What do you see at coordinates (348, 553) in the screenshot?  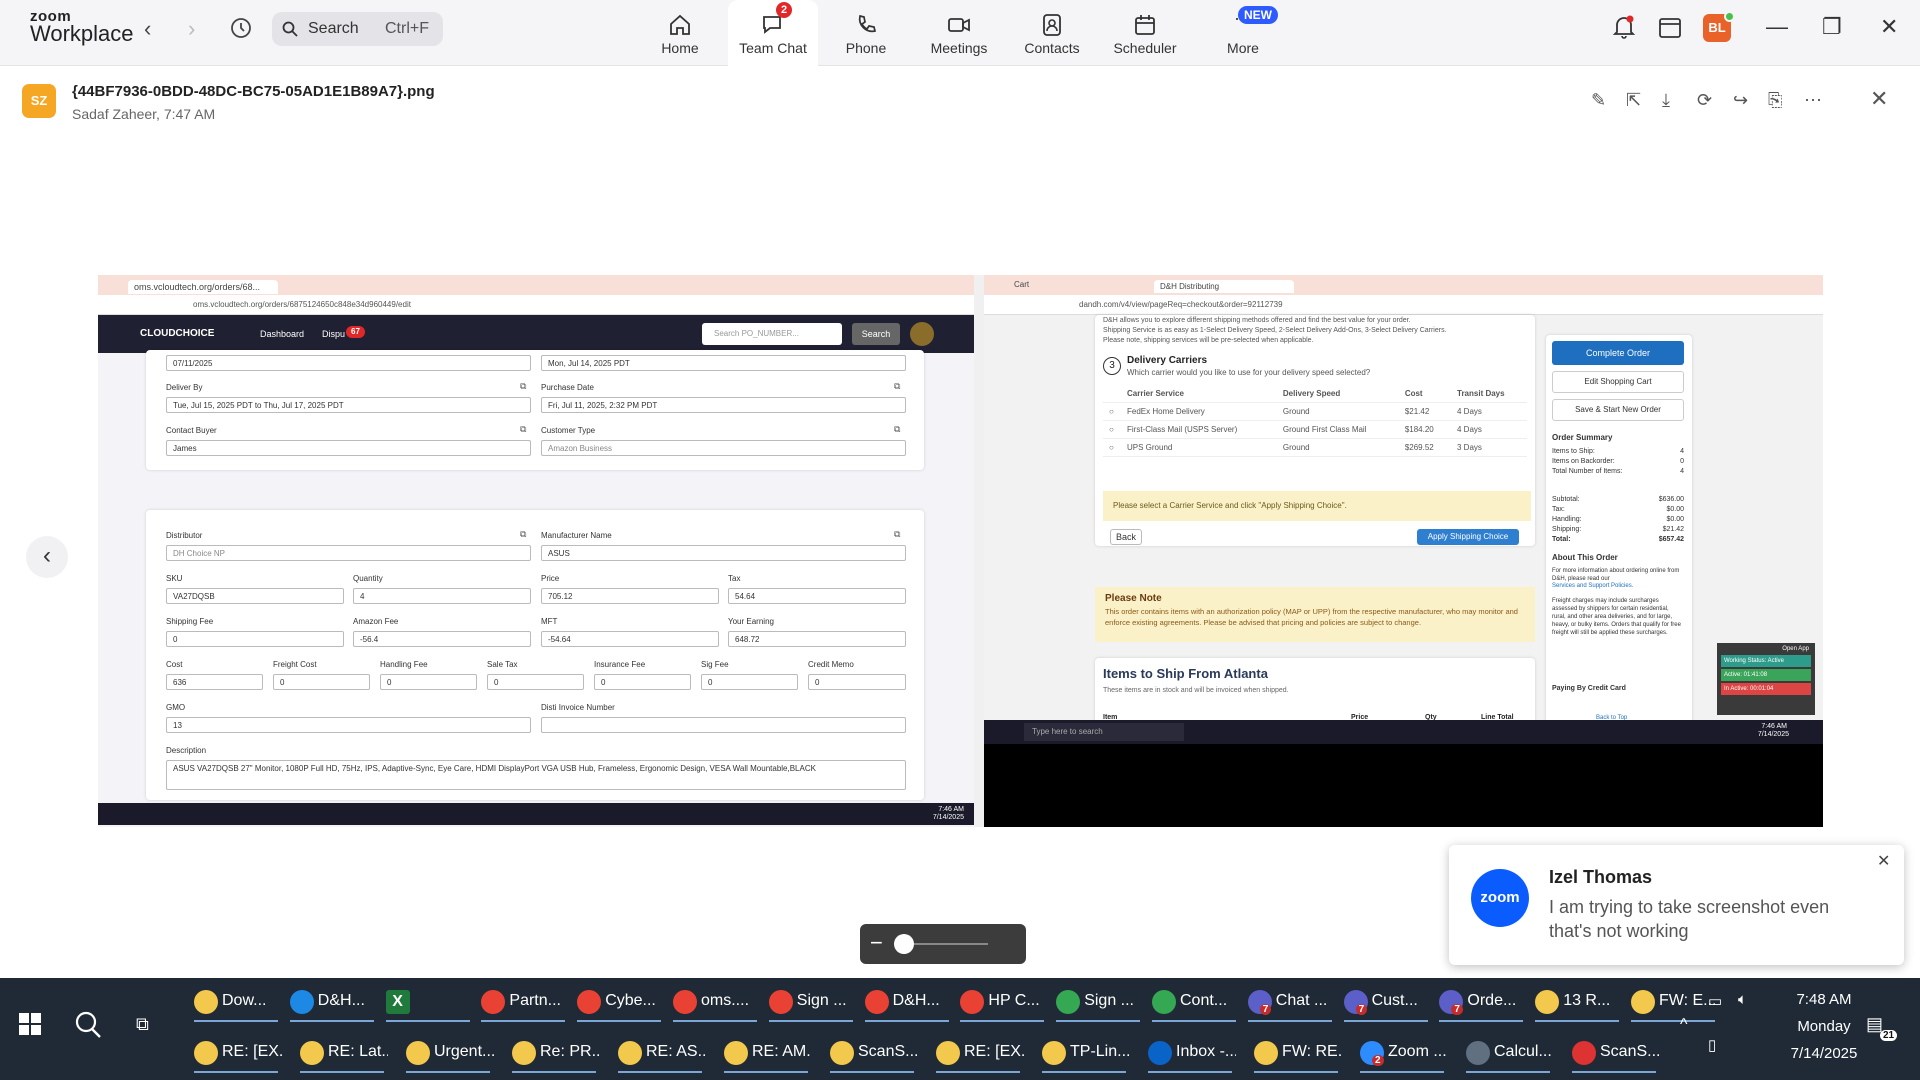 I see `distributor-select: DH Choice NP` at bounding box center [348, 553].